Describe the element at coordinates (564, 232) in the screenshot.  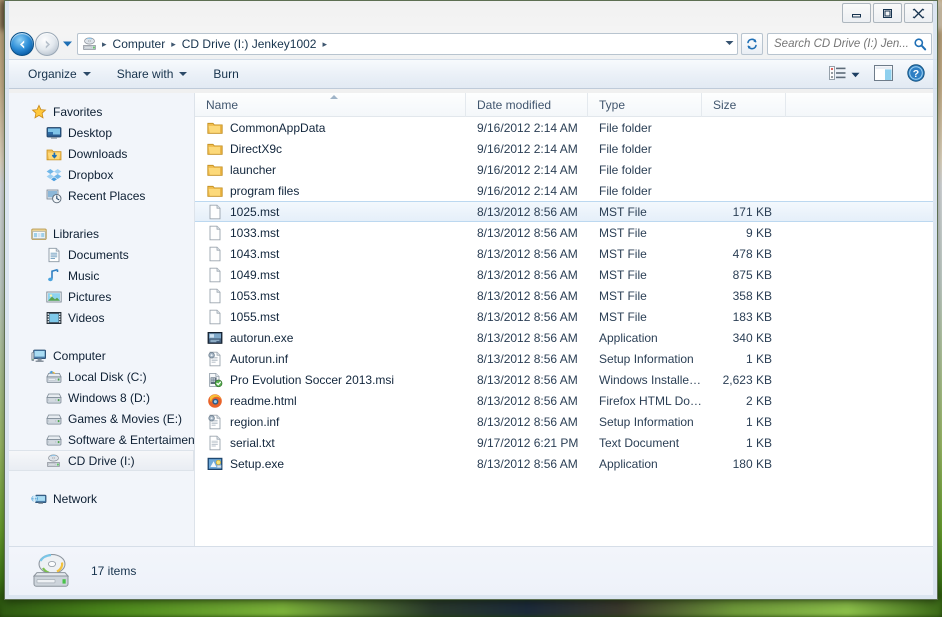
I see `table-row: 1033.mst 8/13/2012 8:56 AM MST File 9 KB` at that location.